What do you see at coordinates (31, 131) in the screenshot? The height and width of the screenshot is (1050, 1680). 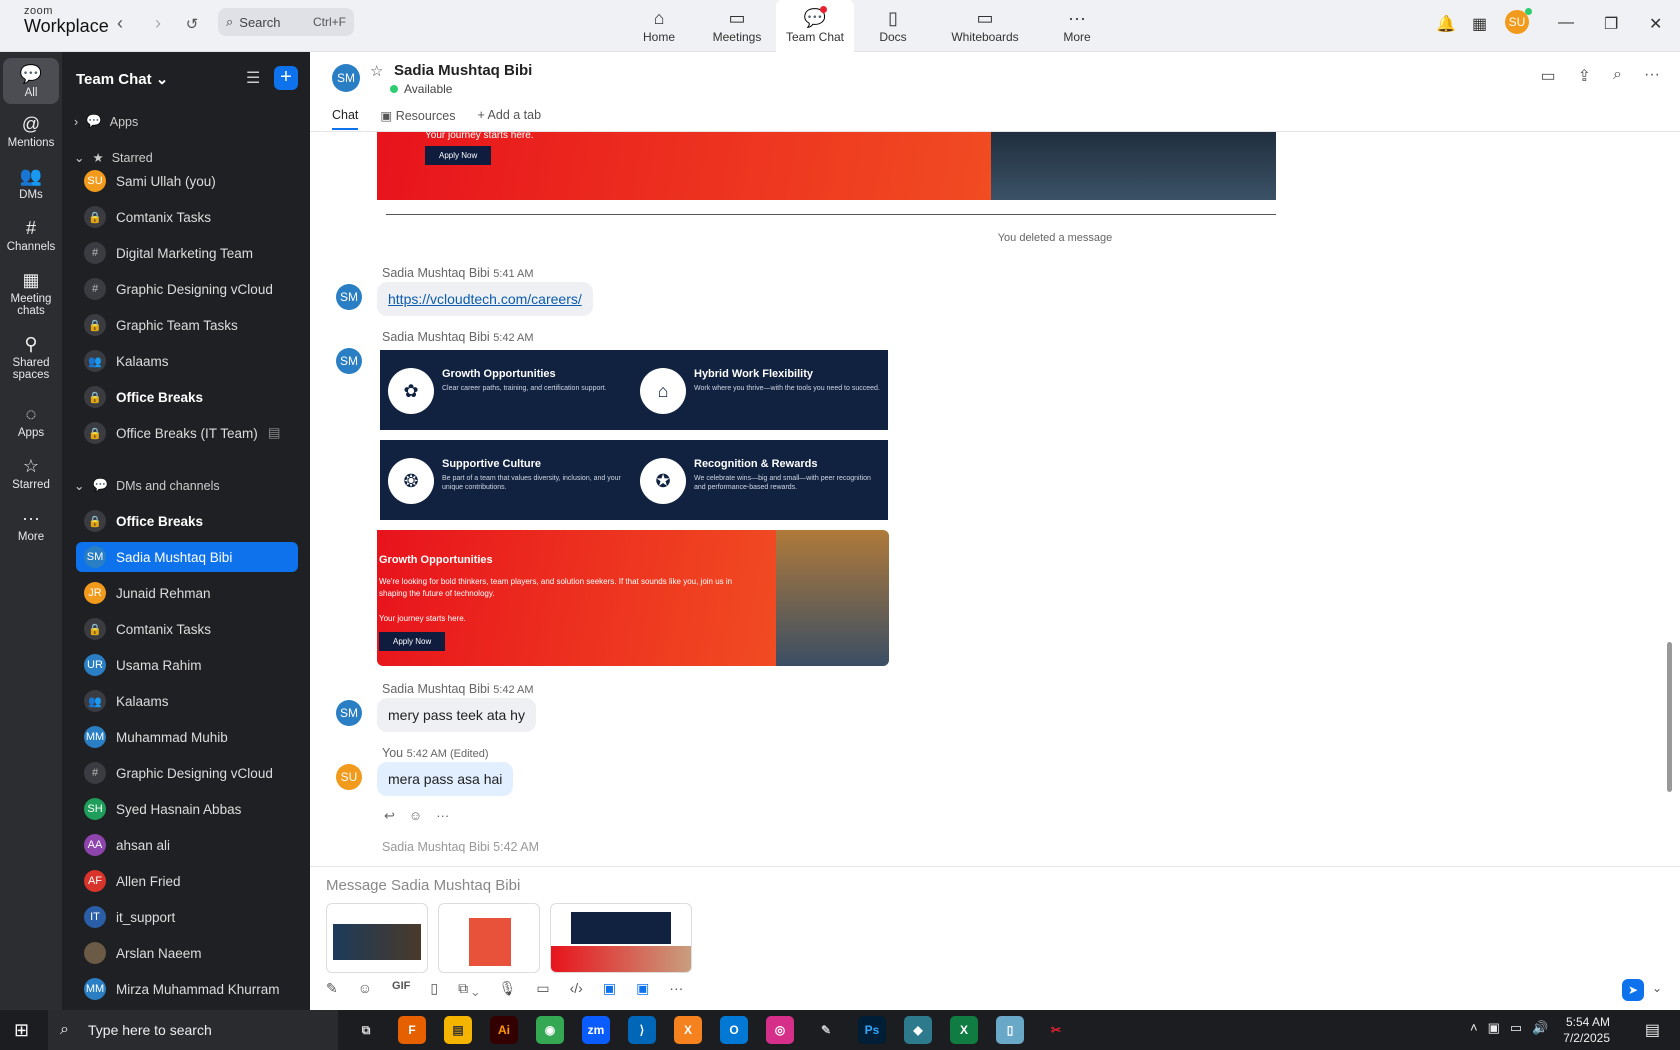 I see `rail-mentions: @ Mentions` at bounding box center [31, 131].